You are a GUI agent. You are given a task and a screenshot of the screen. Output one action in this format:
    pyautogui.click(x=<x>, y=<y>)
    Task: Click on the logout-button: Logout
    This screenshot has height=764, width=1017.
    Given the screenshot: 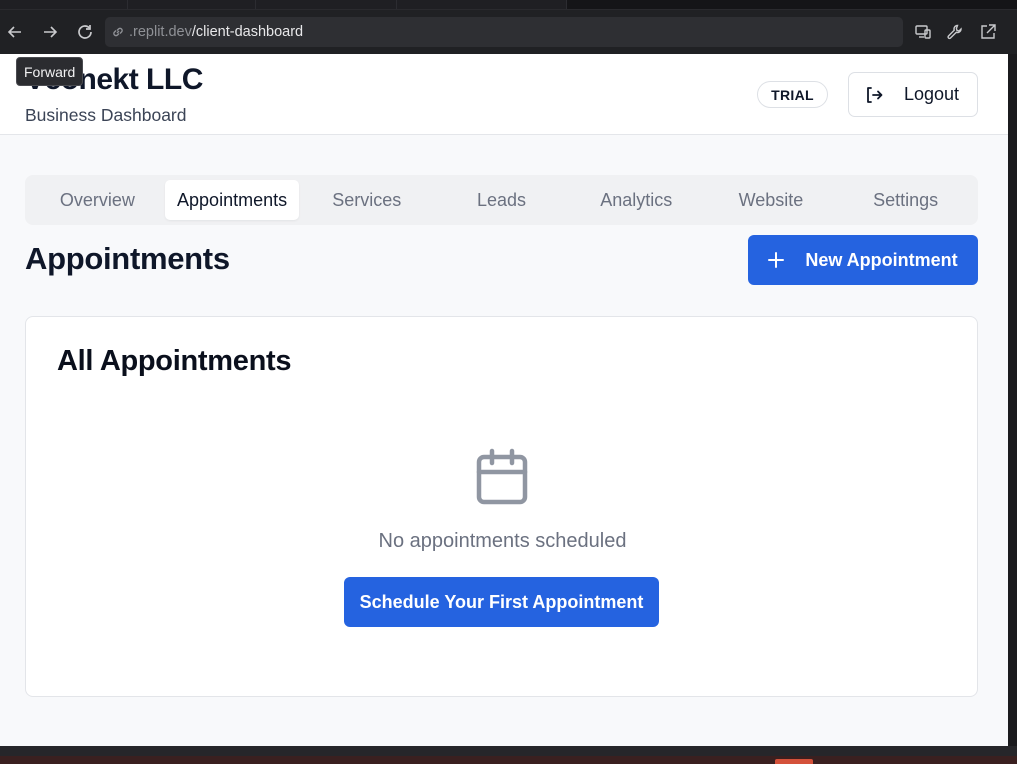 What is the action you would take?
    pyautogui.click(x=913, y=94)
    